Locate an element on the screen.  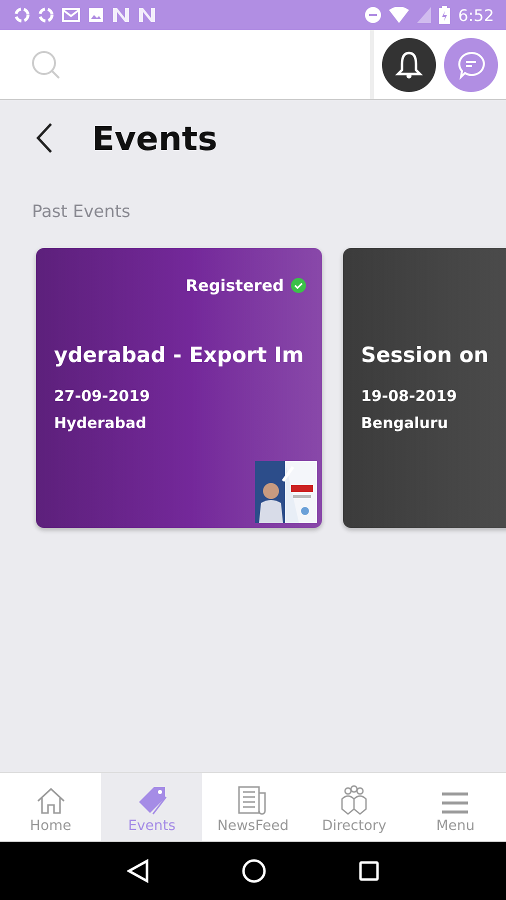
event-city: Bengaluru is located at coordinates (405, 423).